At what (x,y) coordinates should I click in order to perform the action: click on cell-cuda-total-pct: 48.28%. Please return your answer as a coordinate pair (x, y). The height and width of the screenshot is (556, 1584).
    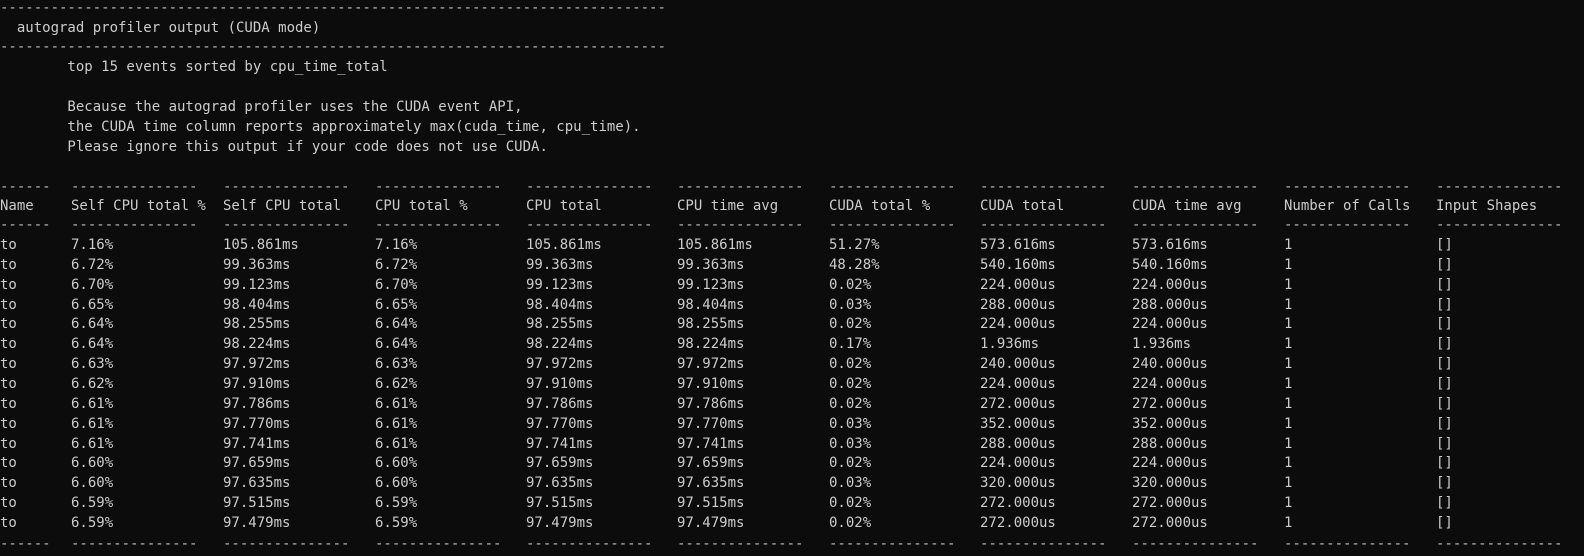
    Looking at the image, I should click on (854, 264).